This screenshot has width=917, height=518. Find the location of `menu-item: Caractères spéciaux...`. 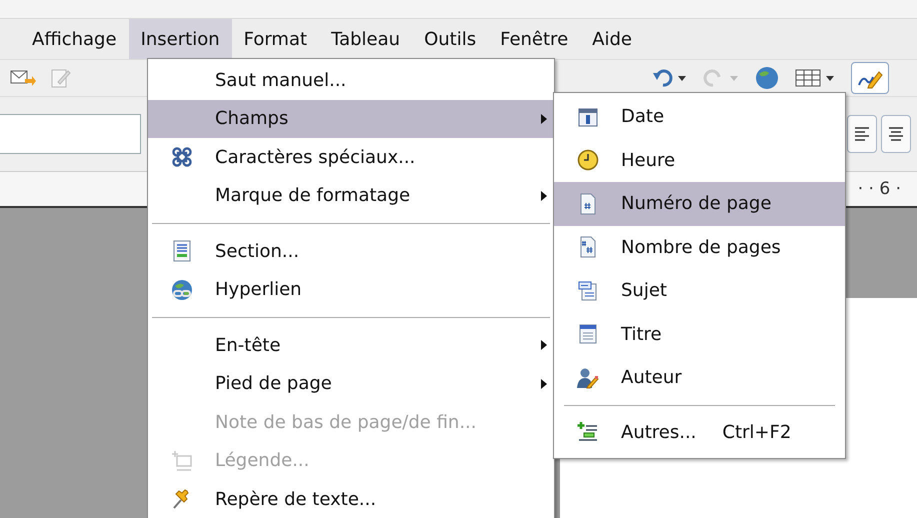

menu-item: Caractères spéciaux... is located at coordinates (351, 157).